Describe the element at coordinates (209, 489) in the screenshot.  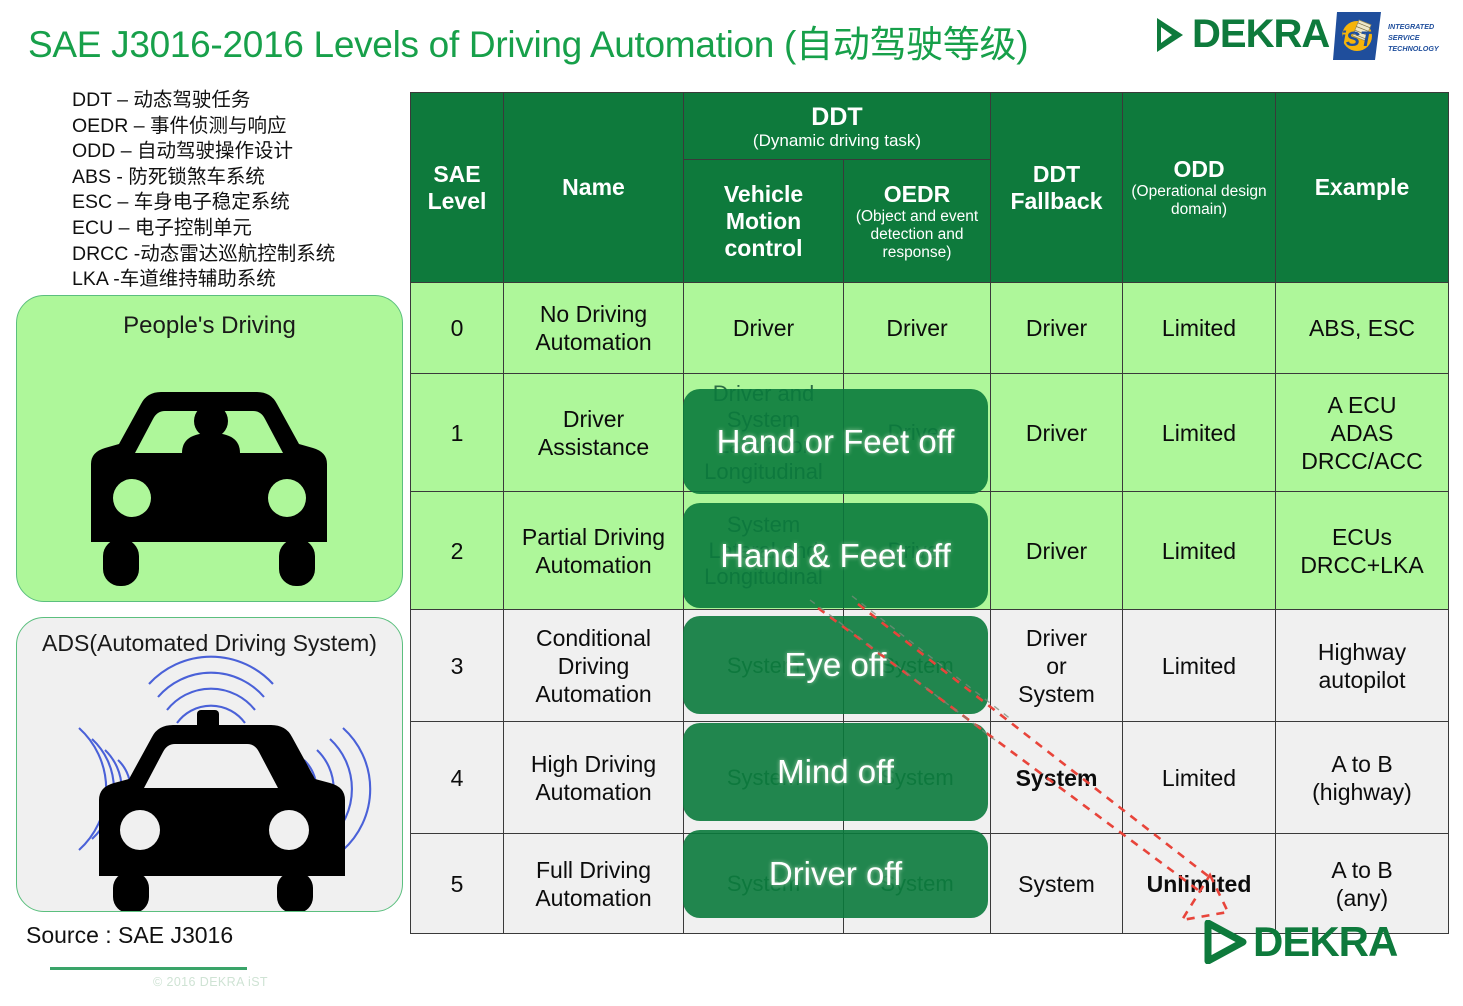
I see `car-with-driver-icon` at that location.